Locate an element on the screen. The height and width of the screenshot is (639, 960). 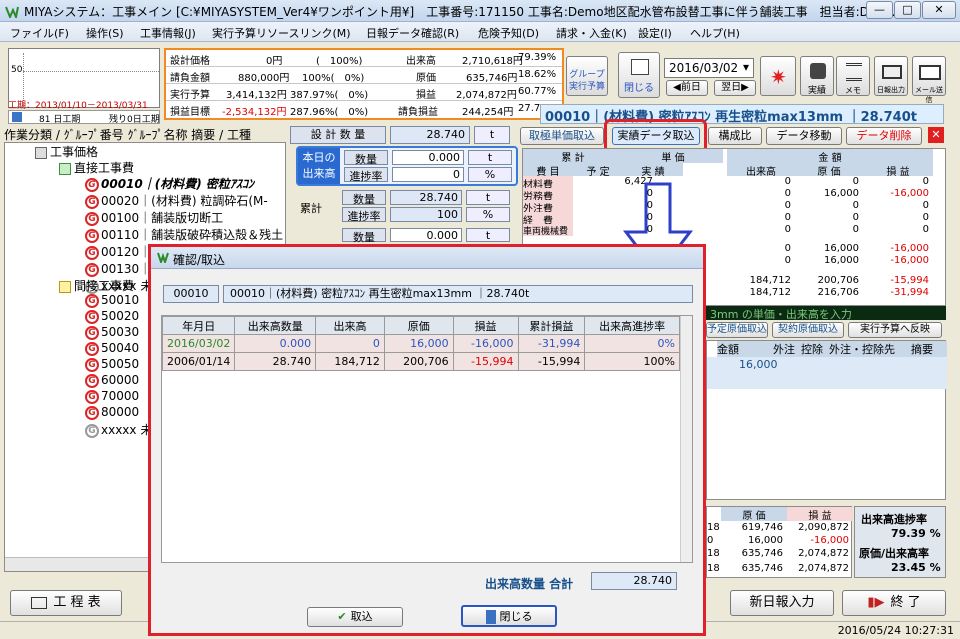
menu-billing: 請求・入金(K) is located at coordinates (591, 33).